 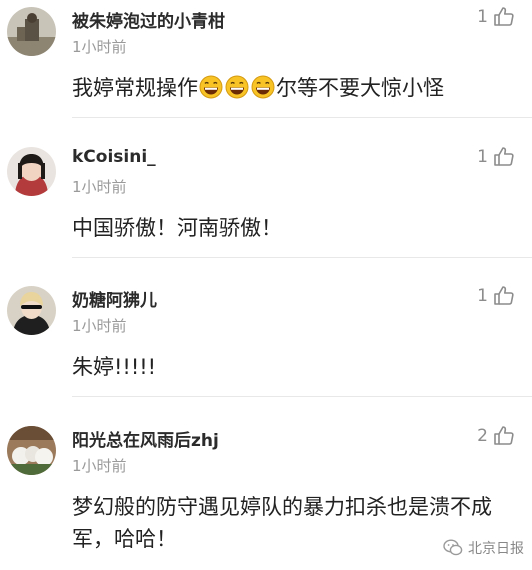 I want to click on comment-text: 我婷常规操作 尔等不要大惊小怪, so click(x=294, y=88).